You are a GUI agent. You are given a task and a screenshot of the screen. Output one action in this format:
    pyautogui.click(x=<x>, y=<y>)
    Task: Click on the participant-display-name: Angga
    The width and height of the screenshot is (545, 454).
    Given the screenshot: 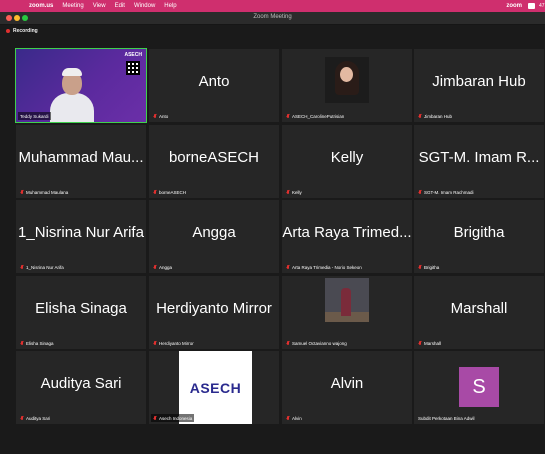 What is the action you would take?
    pyautogui.click(x=214, y=232)
    